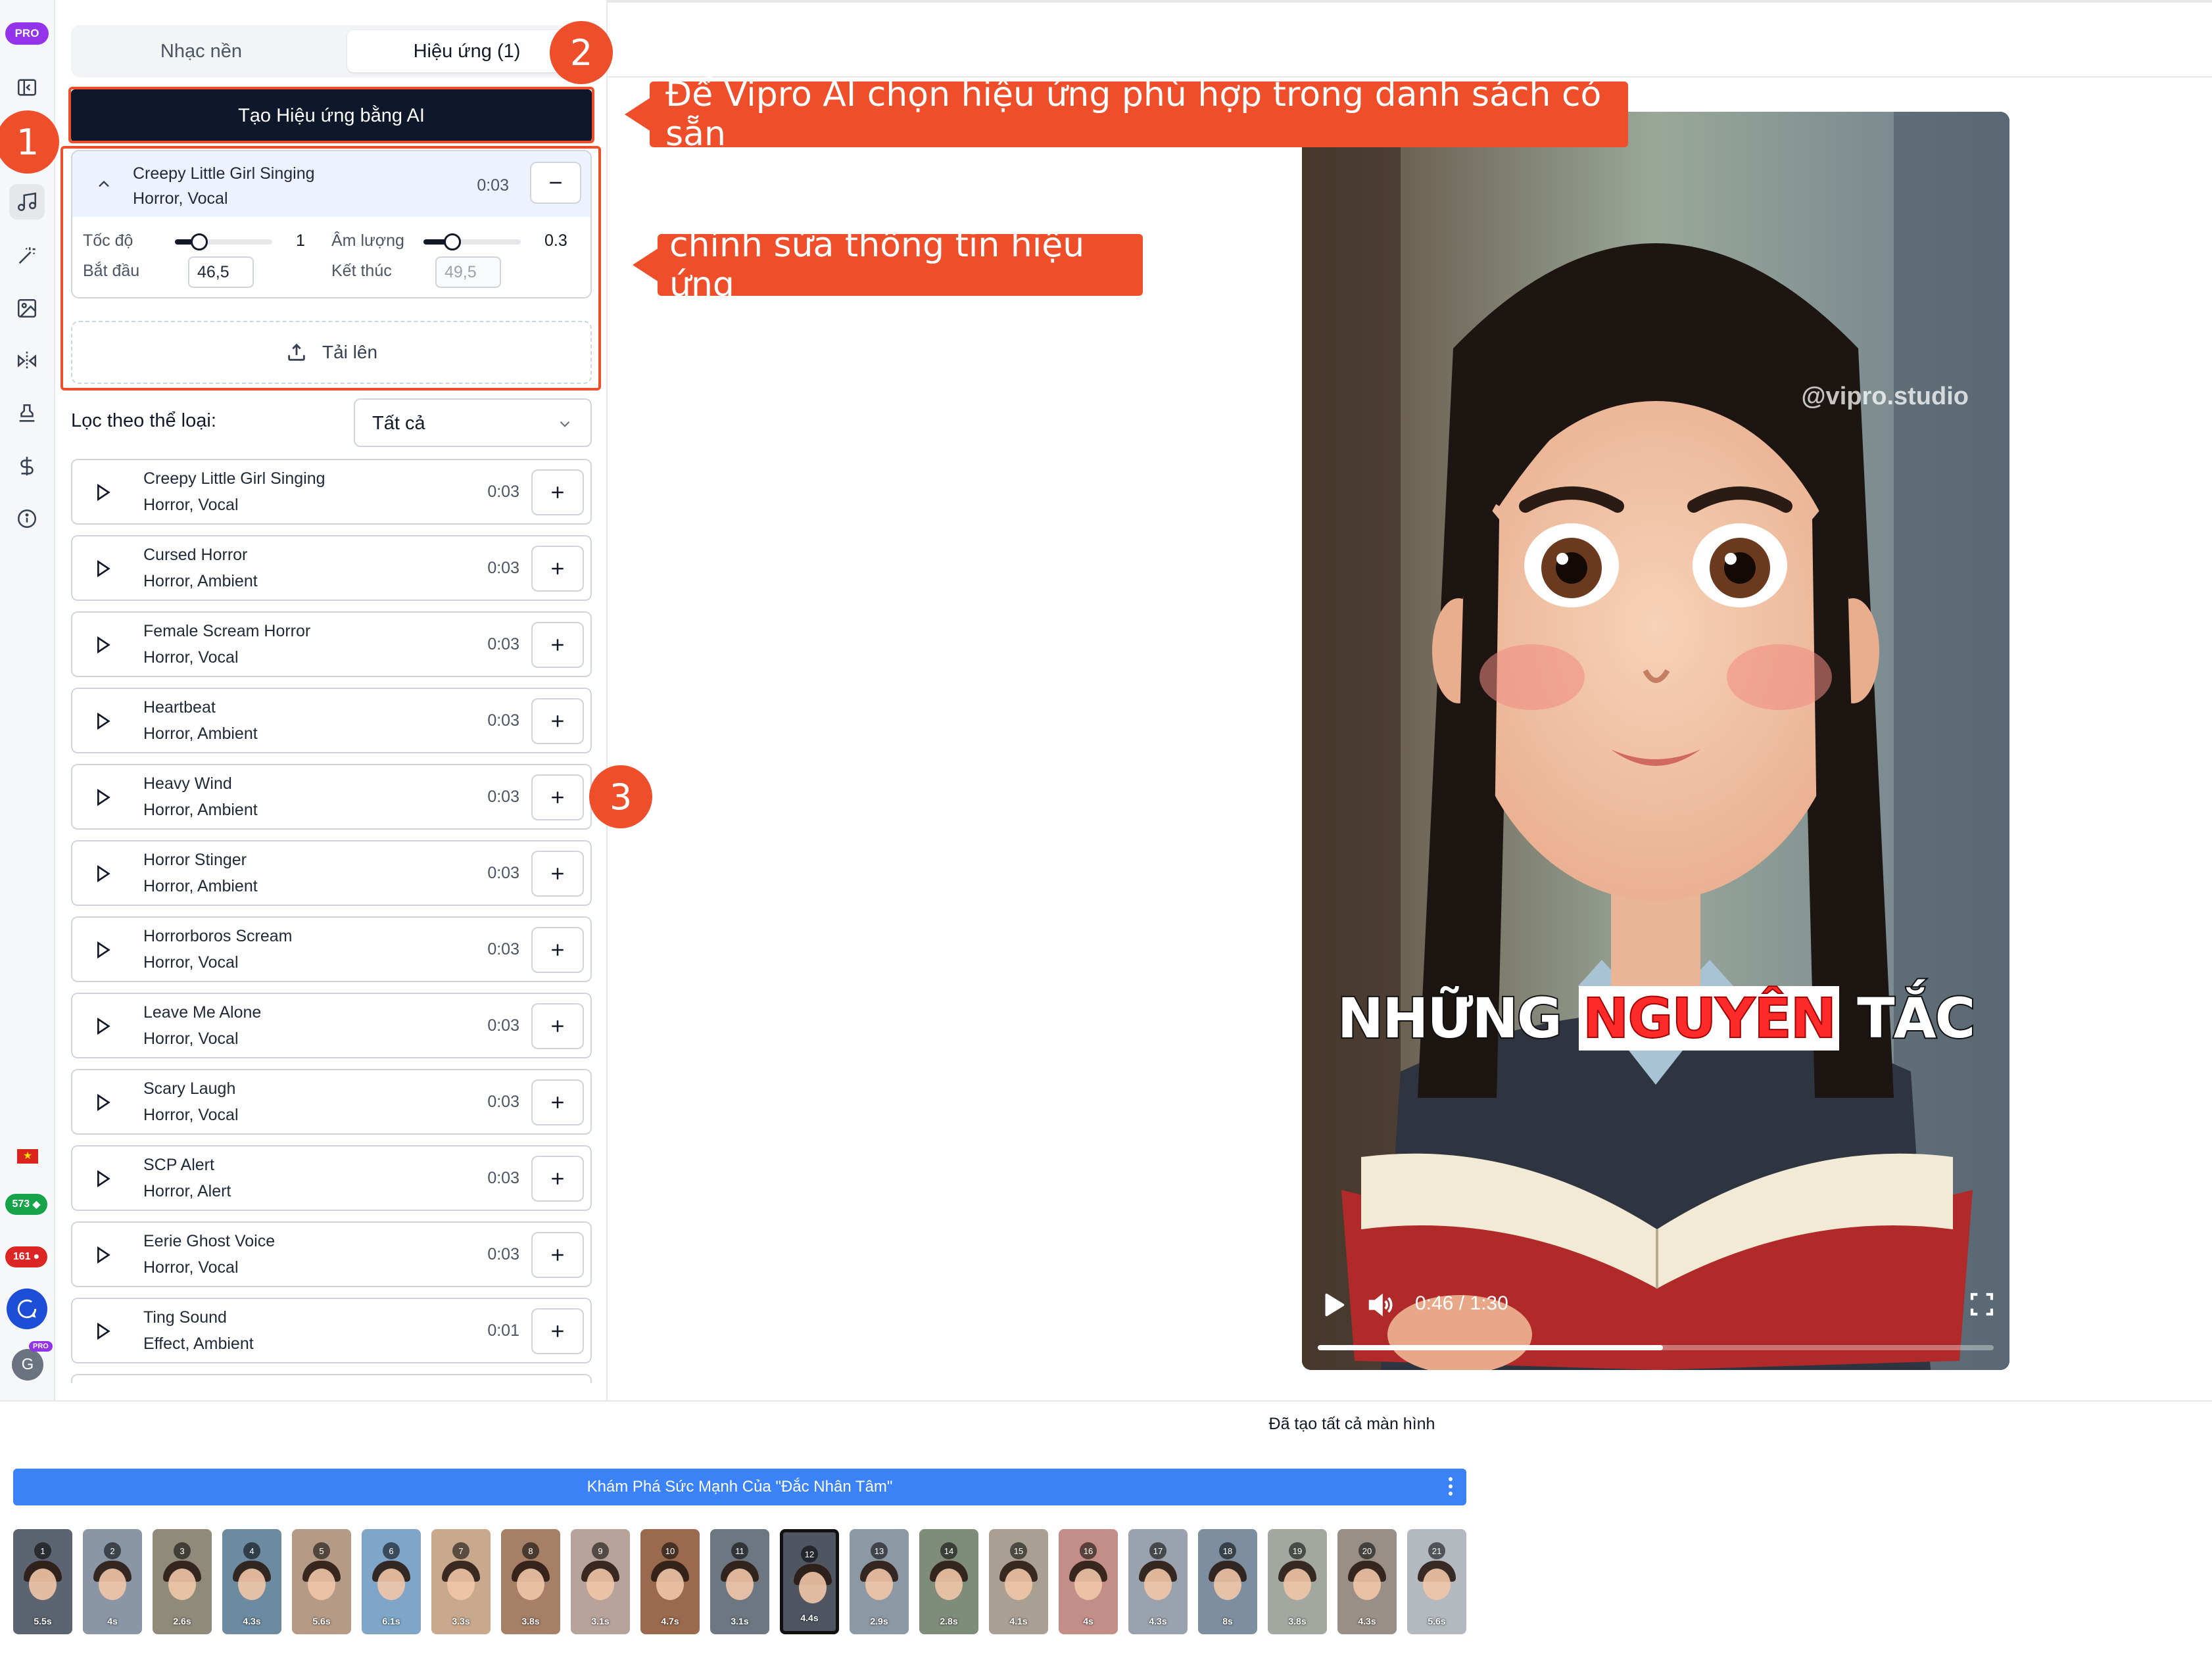 Image resolution: width=2212 pixels, height=1654 pixels. I want to click on list-item-partial, so click(331, 1378).